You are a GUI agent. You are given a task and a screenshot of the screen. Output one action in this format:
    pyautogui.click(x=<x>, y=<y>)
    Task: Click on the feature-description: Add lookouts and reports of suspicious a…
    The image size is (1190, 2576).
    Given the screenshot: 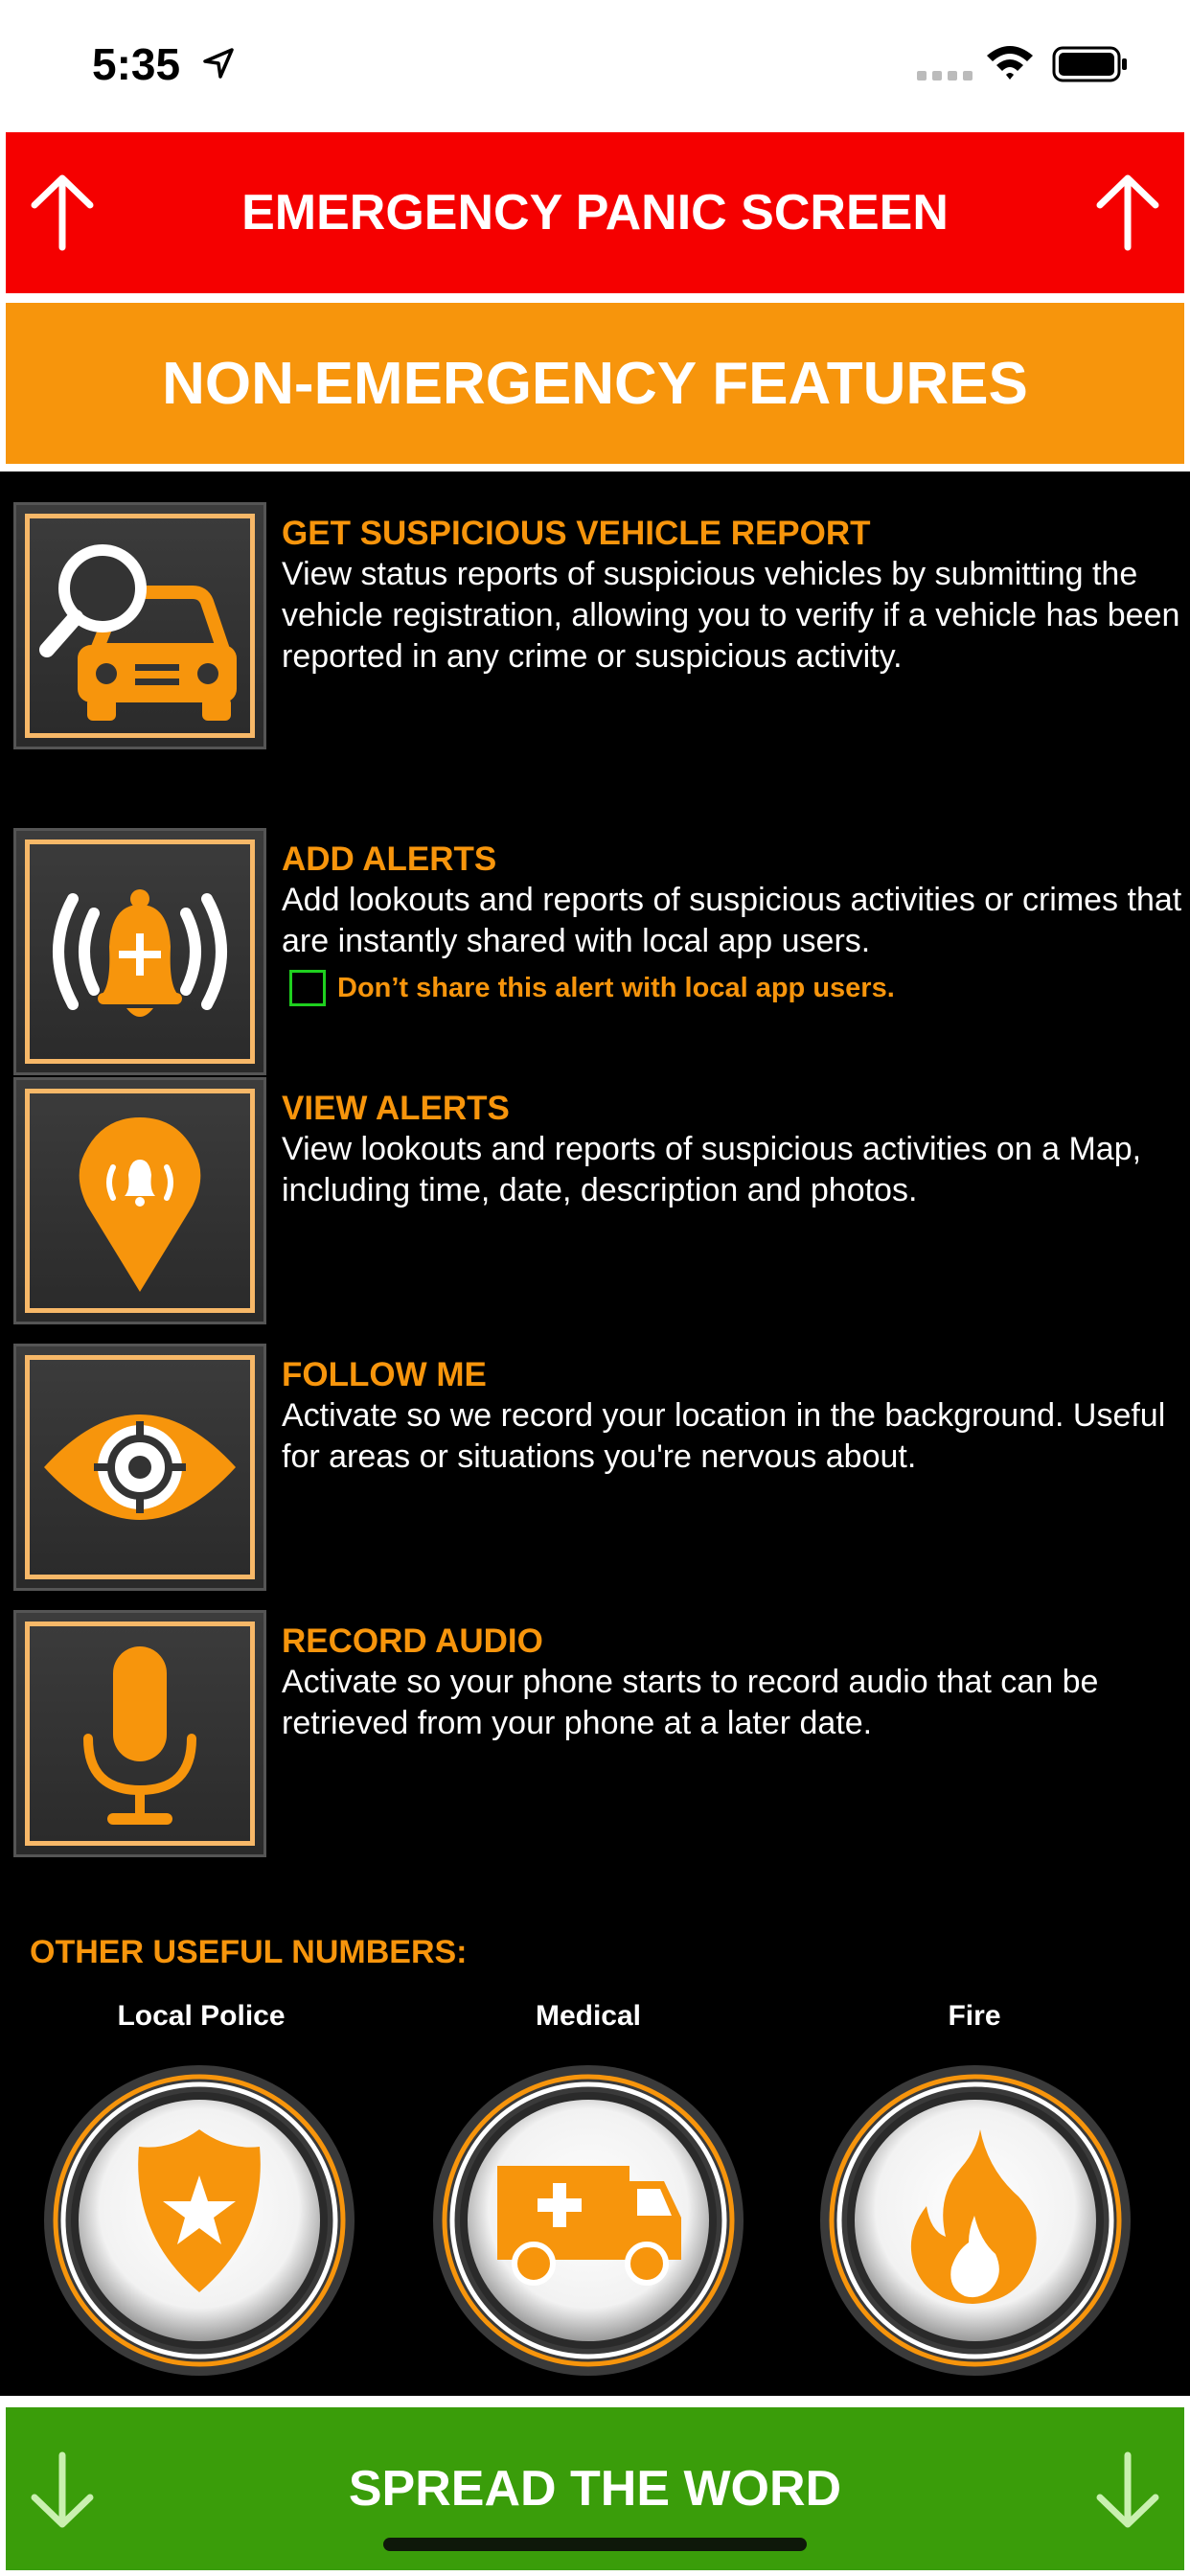 What is the action you would take?
    pyautogui.click(x=732, y=920)
    